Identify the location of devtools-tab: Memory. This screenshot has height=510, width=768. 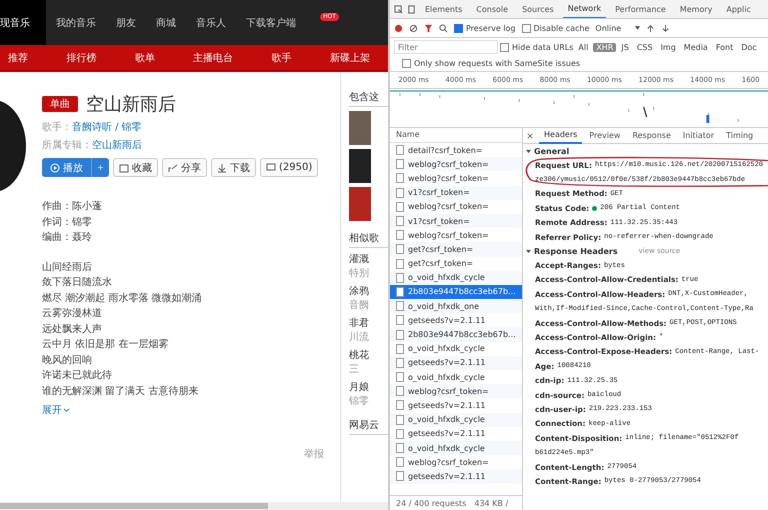
(696, 9).